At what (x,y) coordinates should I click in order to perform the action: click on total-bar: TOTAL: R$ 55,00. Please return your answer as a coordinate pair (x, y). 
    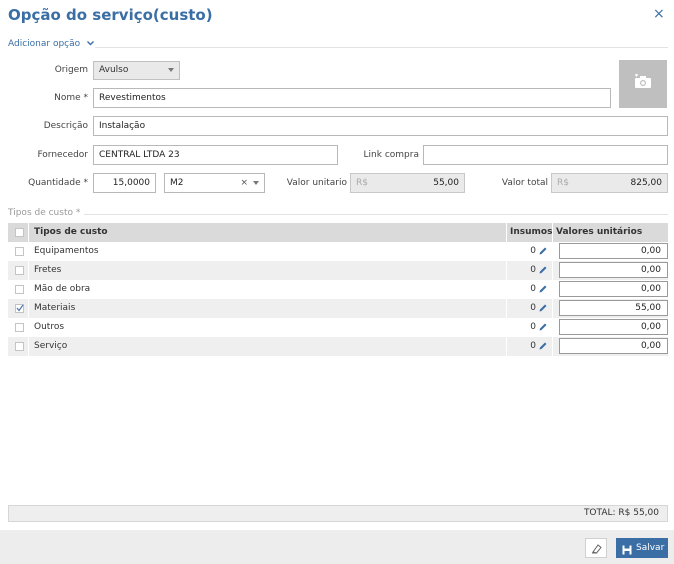
    Looking at the image, I should click on (338, 513).